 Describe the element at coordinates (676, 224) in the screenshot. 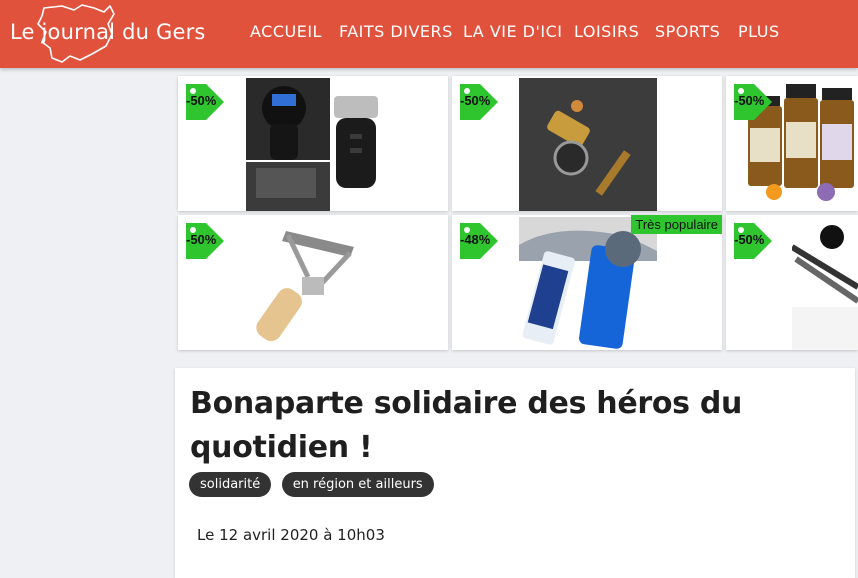

I see `popular-badge: Très populaire` at that location.